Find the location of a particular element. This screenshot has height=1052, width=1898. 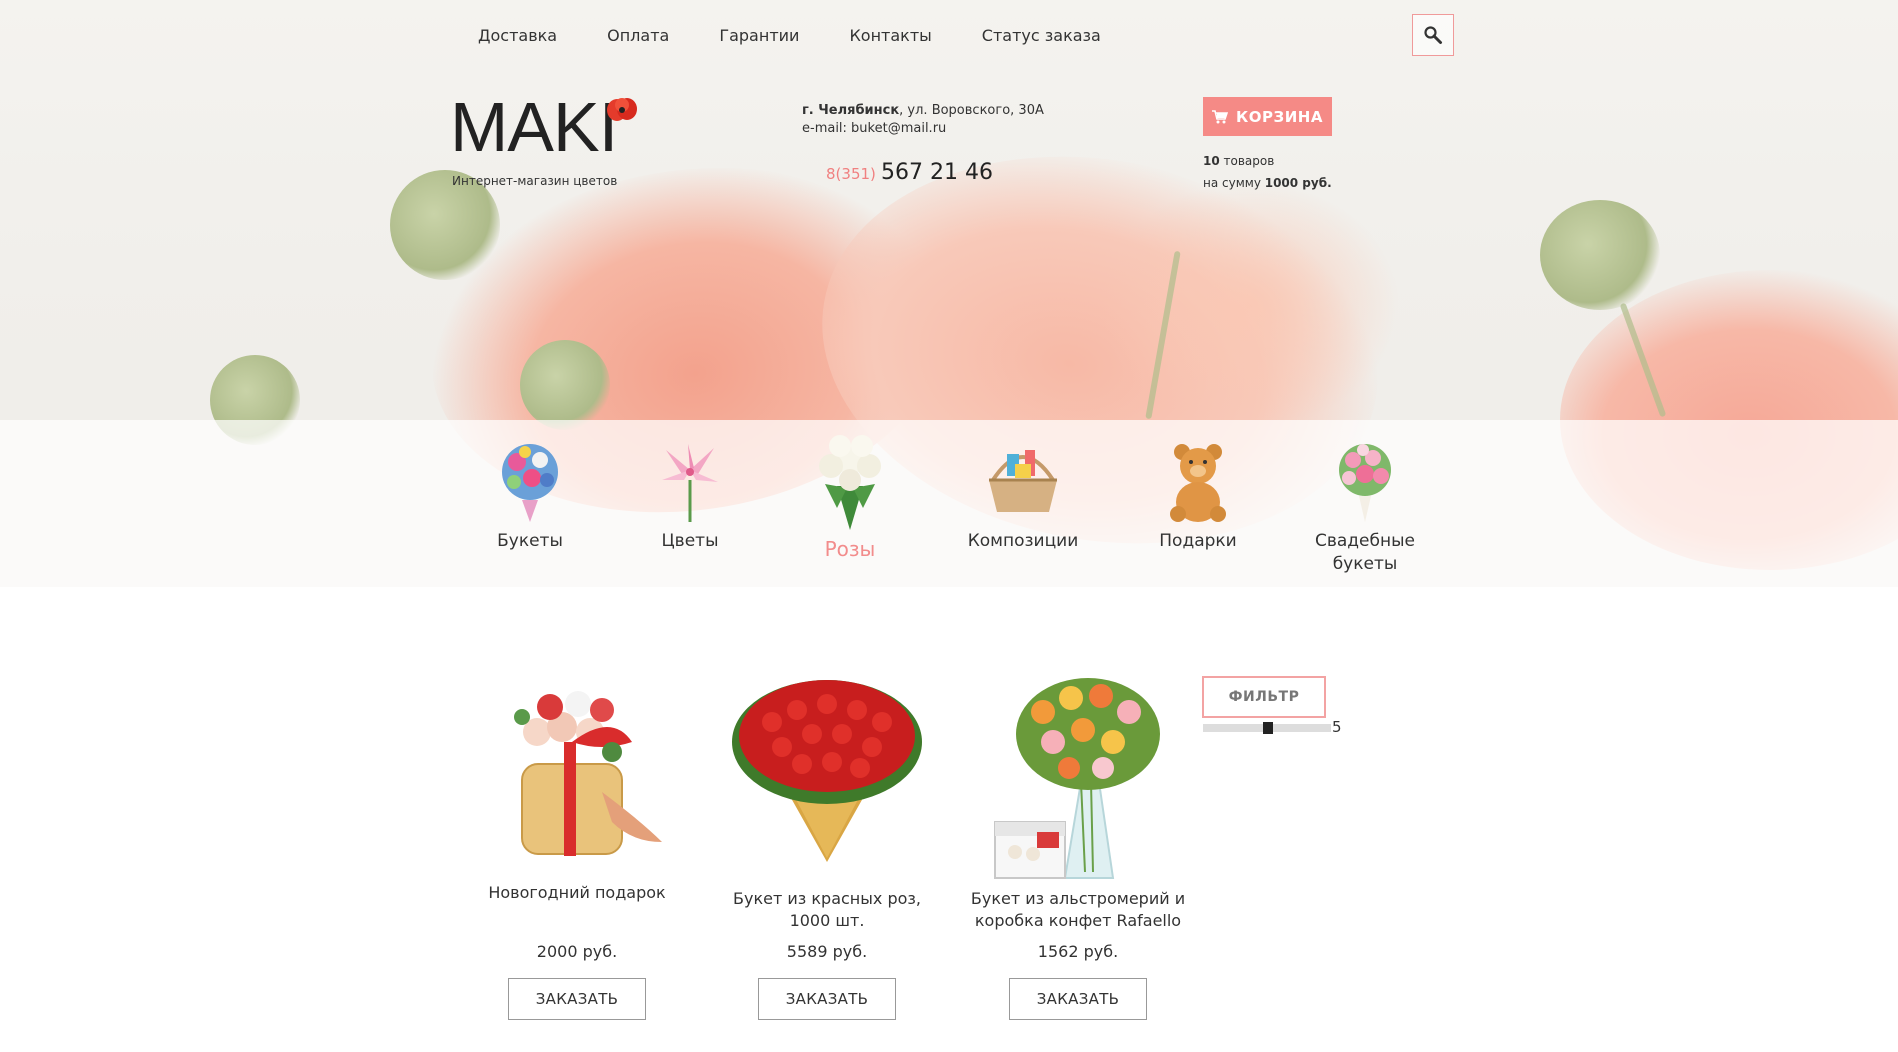

category-gifts: Подарки is located at coordinates (1198, 496).